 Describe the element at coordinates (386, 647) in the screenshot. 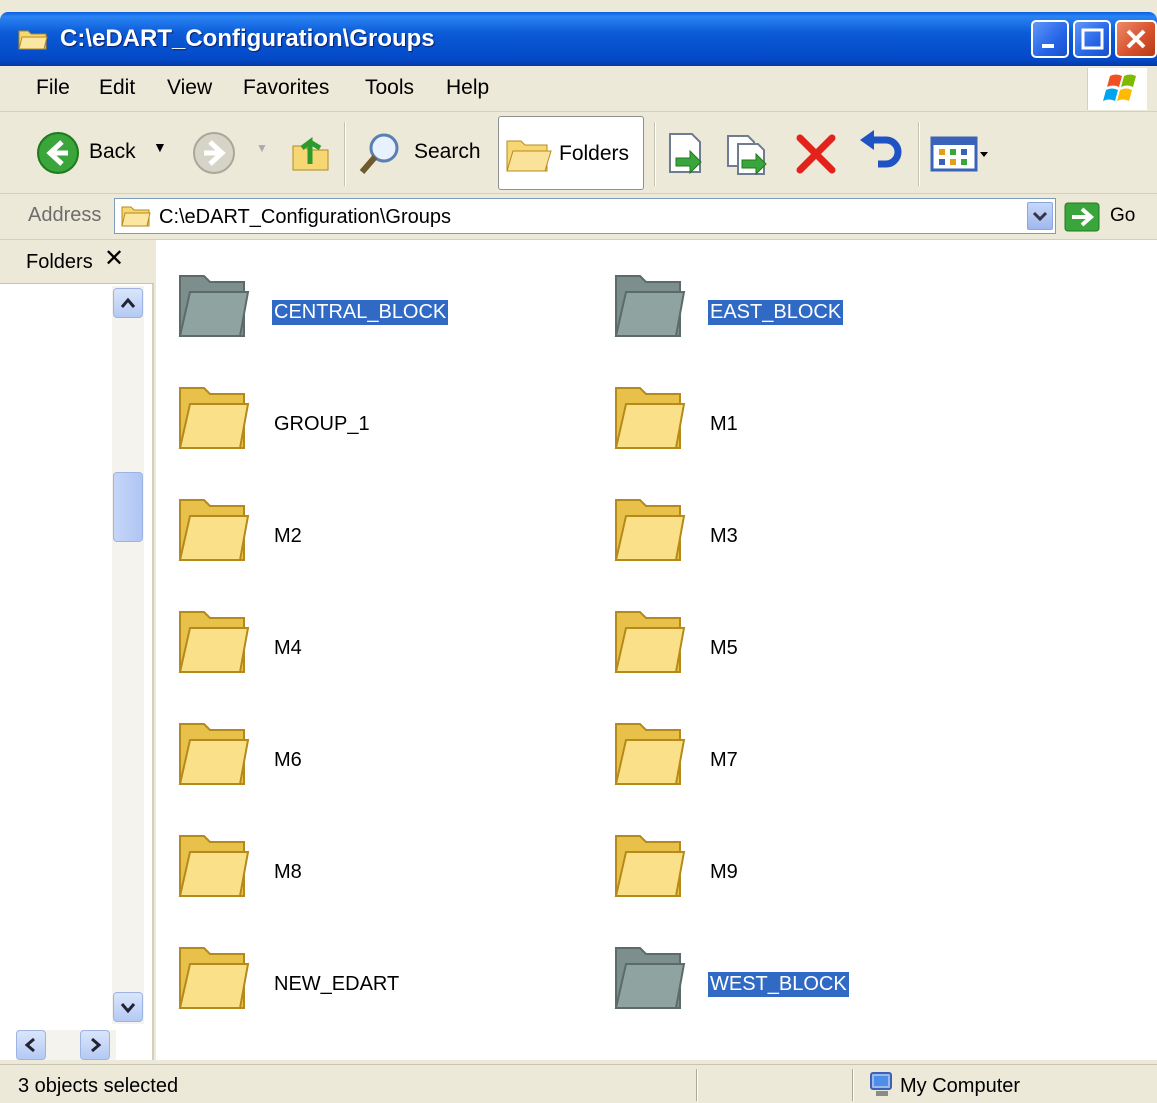

I see `folder-item: M4` at that location.